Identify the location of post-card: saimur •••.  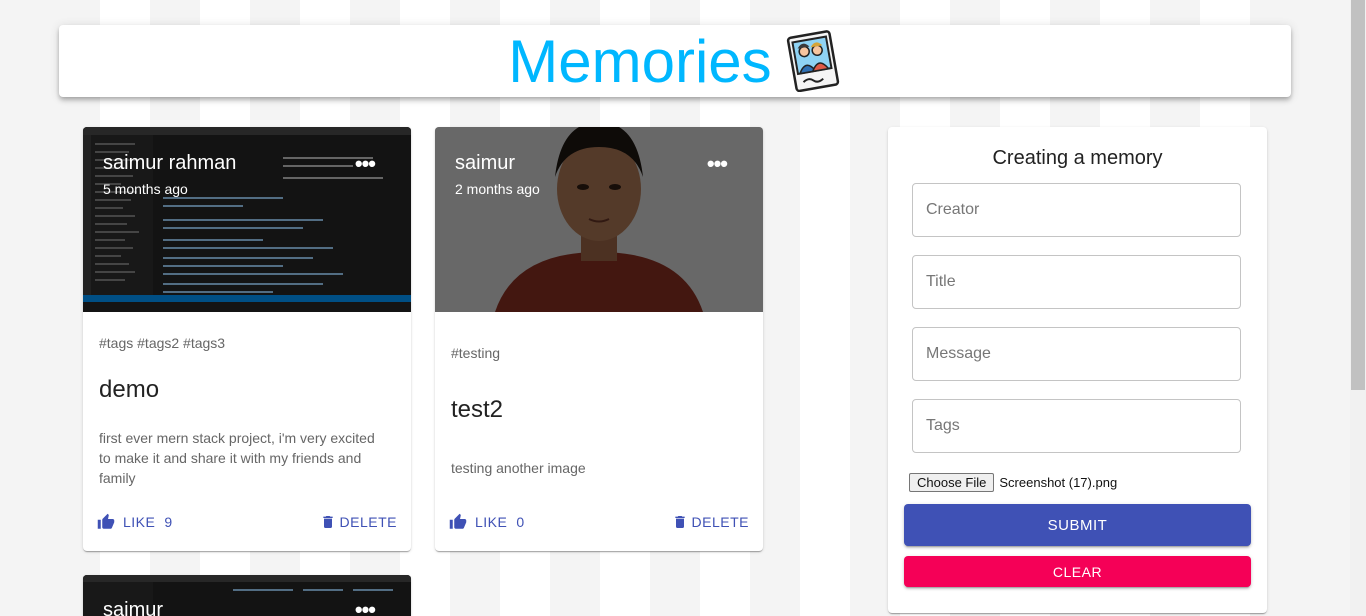
(247, 595).